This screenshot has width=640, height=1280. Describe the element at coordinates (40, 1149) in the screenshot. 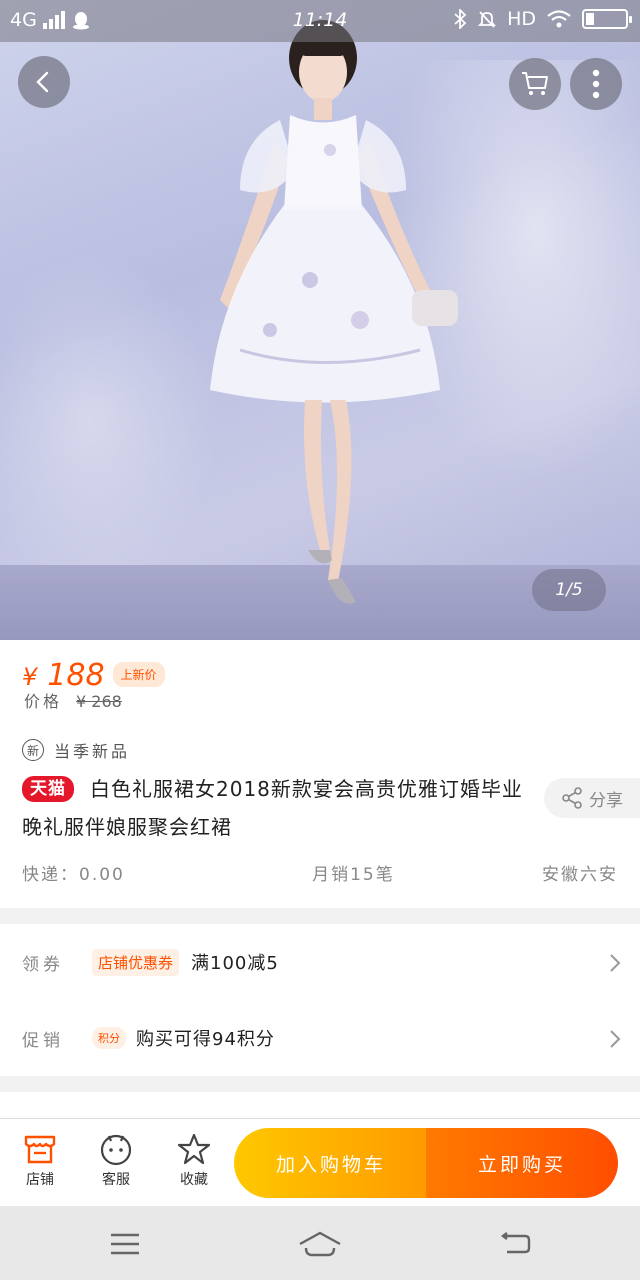

I see `store-icon` at that location.